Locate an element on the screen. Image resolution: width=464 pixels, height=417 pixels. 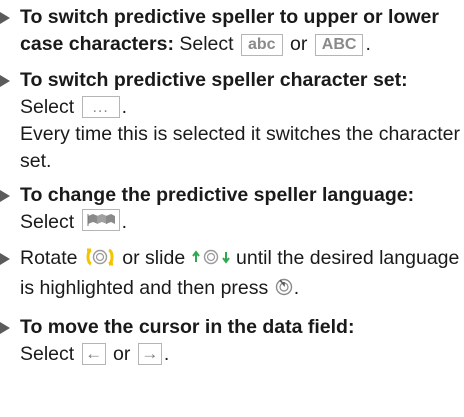
flag-language-icon is located at coordinates (100, 220).